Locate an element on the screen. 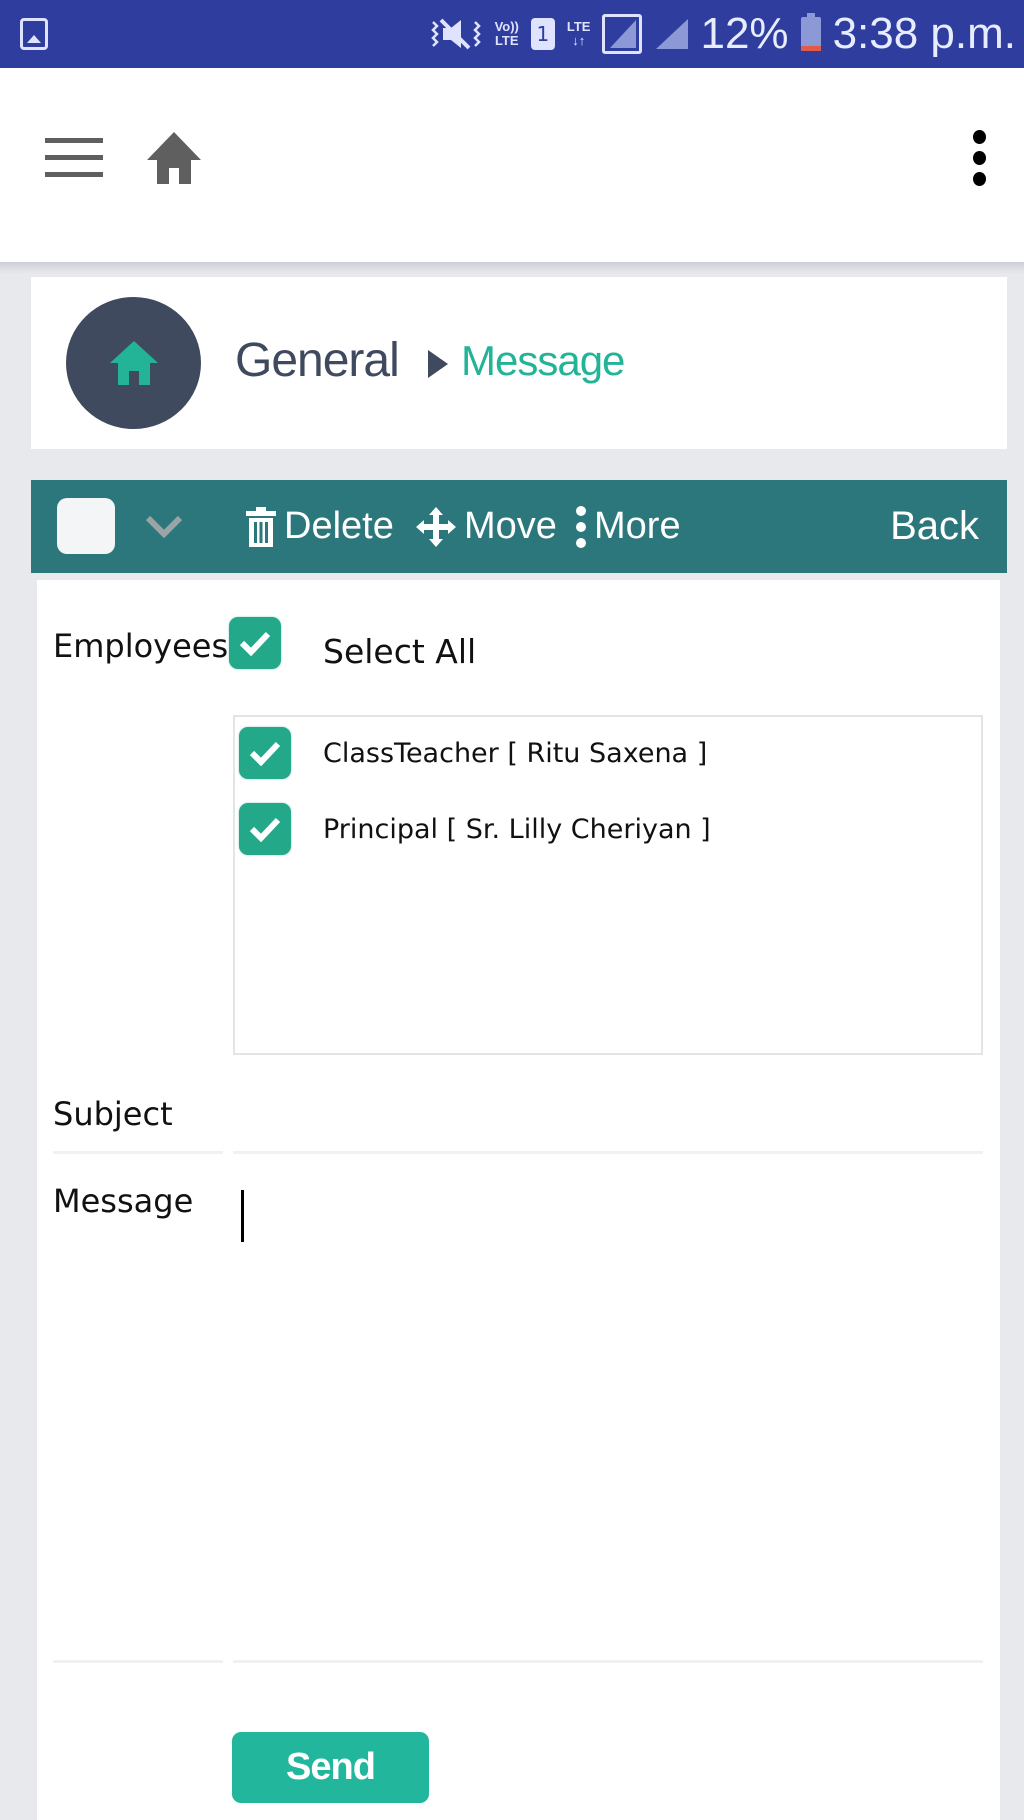  sim-label: 1 is located at coordinates (543, 34).